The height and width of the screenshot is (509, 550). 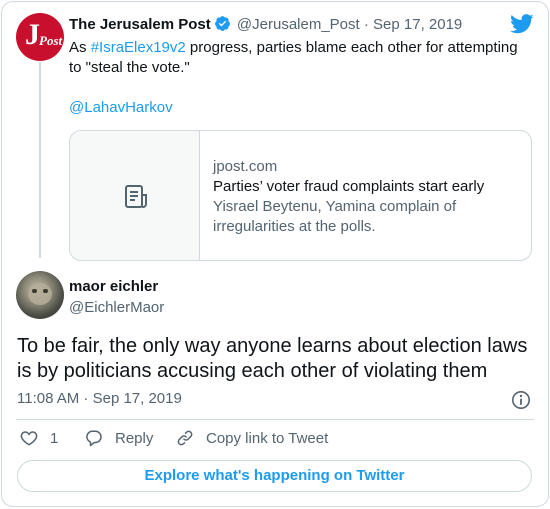 I want to click on tweet-text-segment: As, so click(x=80, y=47).